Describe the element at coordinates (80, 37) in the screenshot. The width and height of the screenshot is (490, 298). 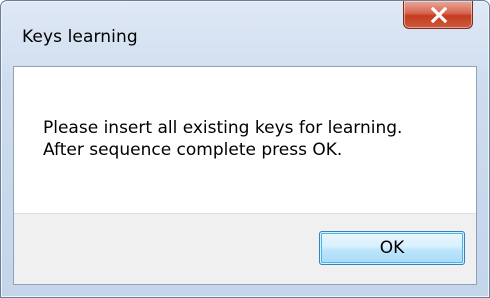
I see `window-title: Keys learning` at that location.